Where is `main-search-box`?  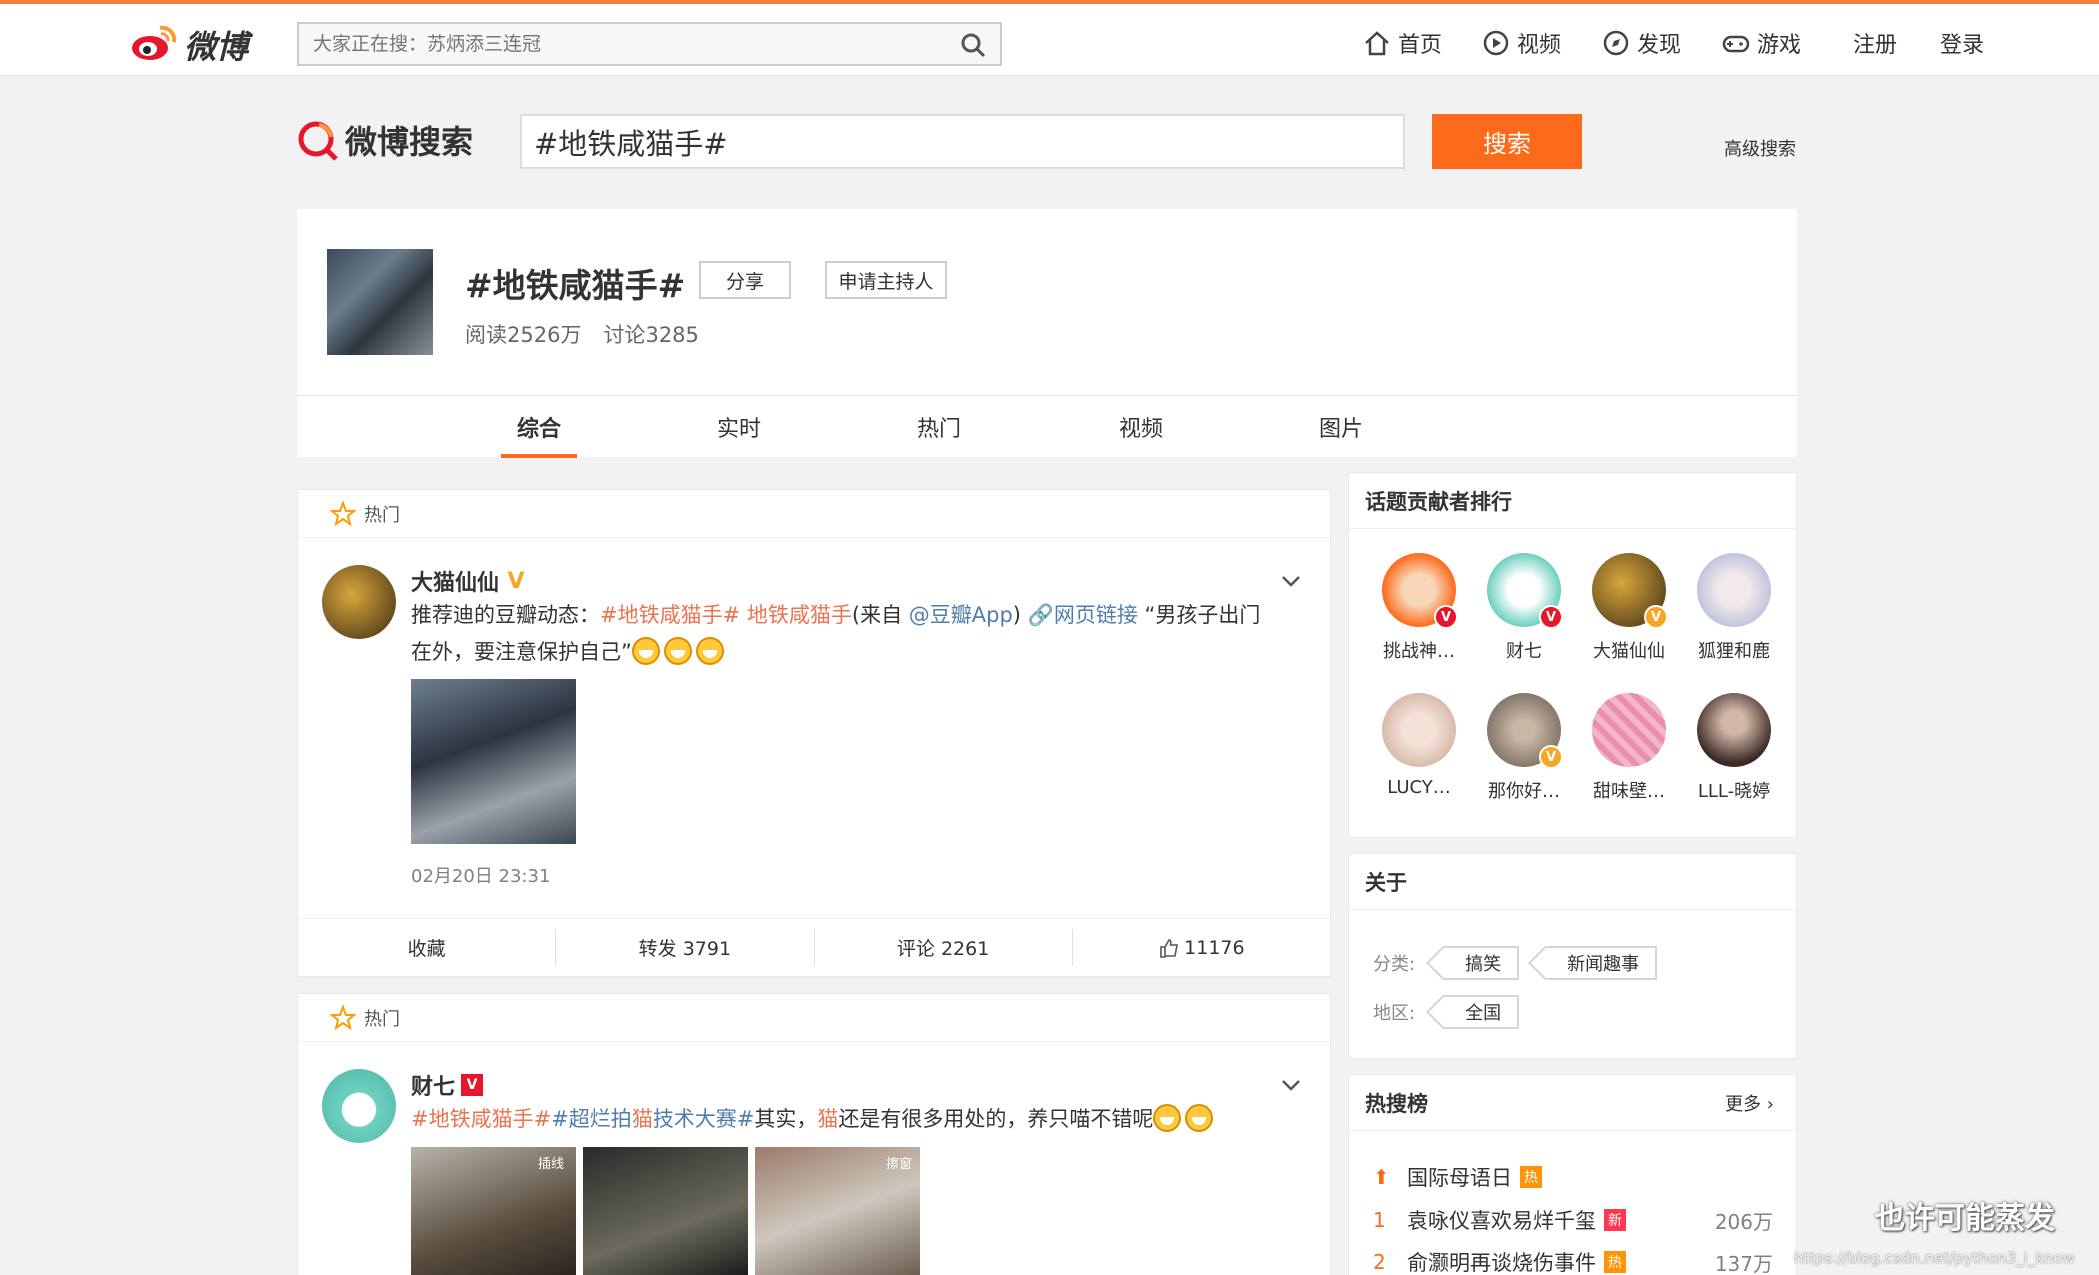
main-search-box is located at coordinates (962, 141).